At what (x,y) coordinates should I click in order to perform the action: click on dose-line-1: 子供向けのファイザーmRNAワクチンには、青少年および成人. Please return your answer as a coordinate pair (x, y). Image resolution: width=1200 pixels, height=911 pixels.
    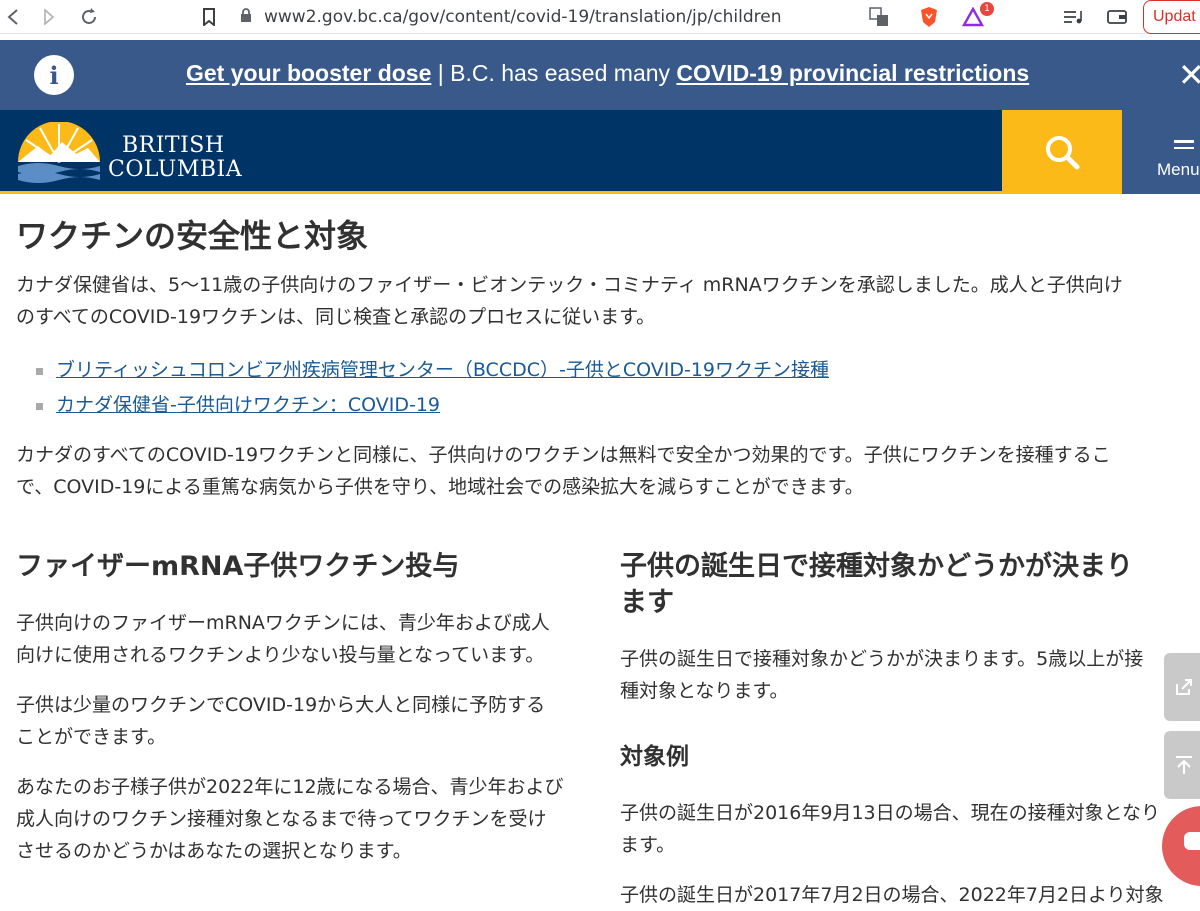
    Looking at the image, I should click on (283, 623).